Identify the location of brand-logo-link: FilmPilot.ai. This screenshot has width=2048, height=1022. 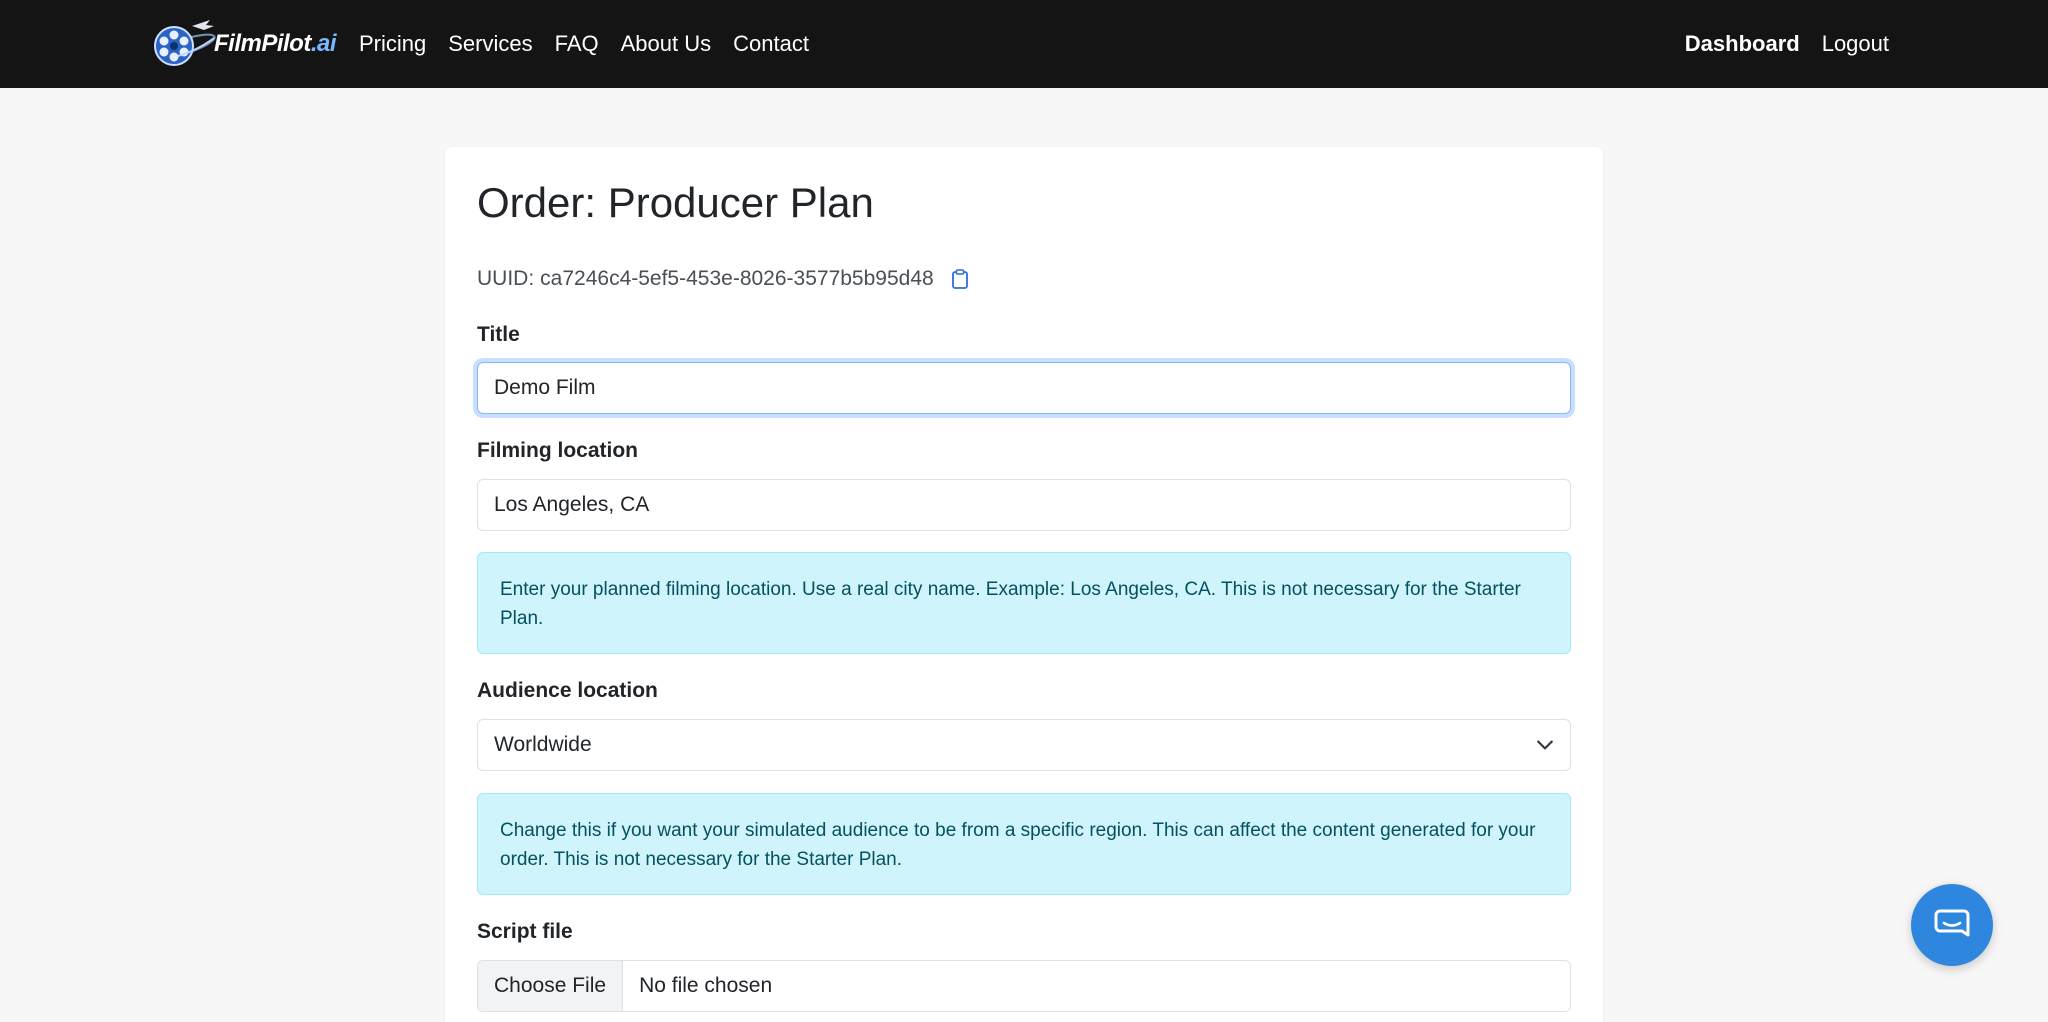
(242, 44).